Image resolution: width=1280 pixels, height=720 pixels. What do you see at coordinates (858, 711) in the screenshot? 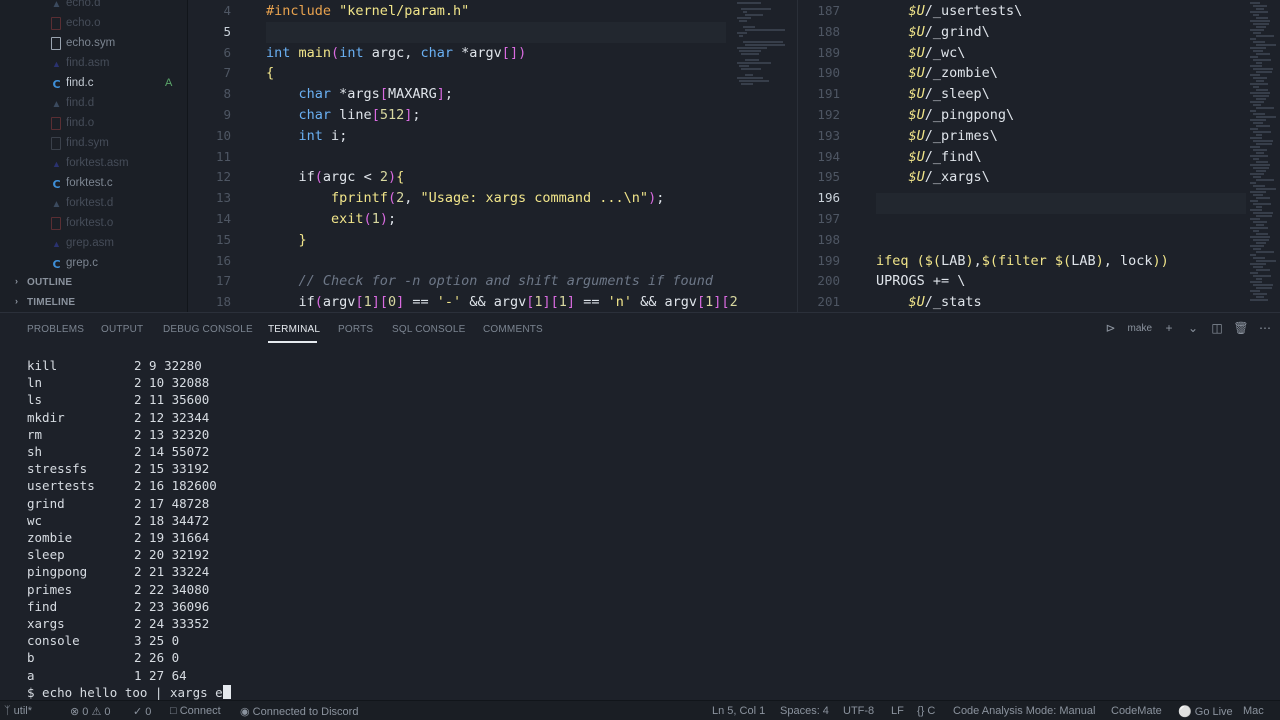
I see `encoding: UTF-8` at bounding box center [858, 711].